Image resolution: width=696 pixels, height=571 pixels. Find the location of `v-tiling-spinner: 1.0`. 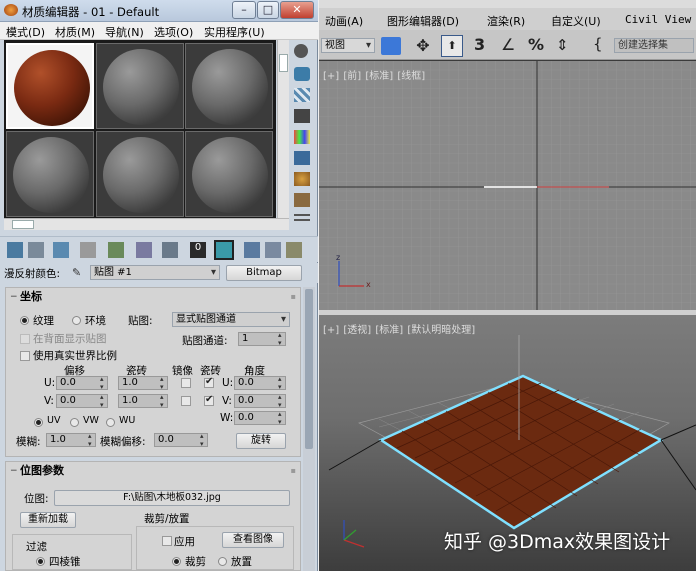

v-tiling-spinner: 1.0 is located at coordinates (143, 401).